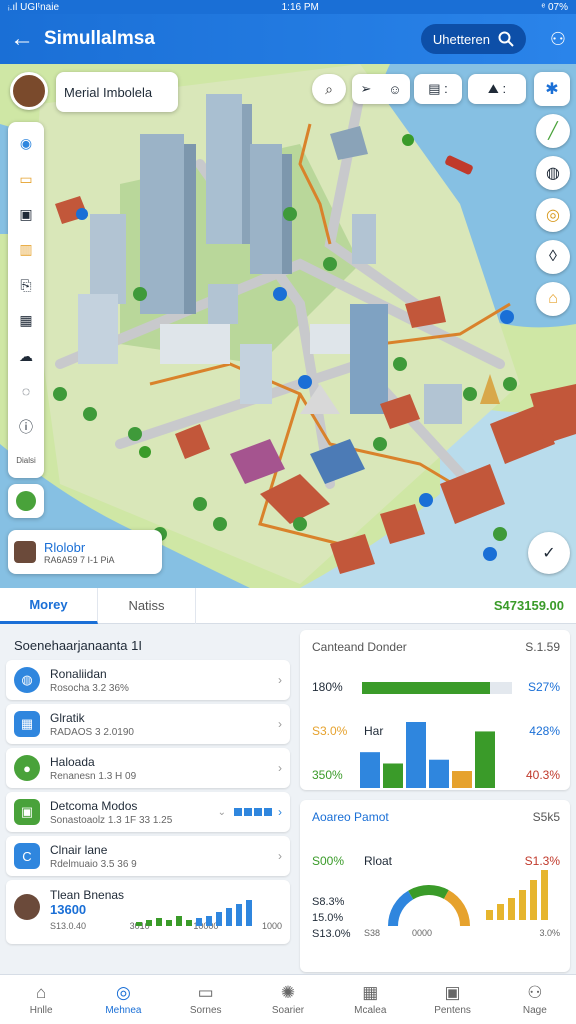 The height and width of the screenshot is (1024, 576). What do you see at coordinates (288, 605) in the screenshot?
I see `tab-bar: Morey Natiss S473159.00` at bounding box center [288, 605].